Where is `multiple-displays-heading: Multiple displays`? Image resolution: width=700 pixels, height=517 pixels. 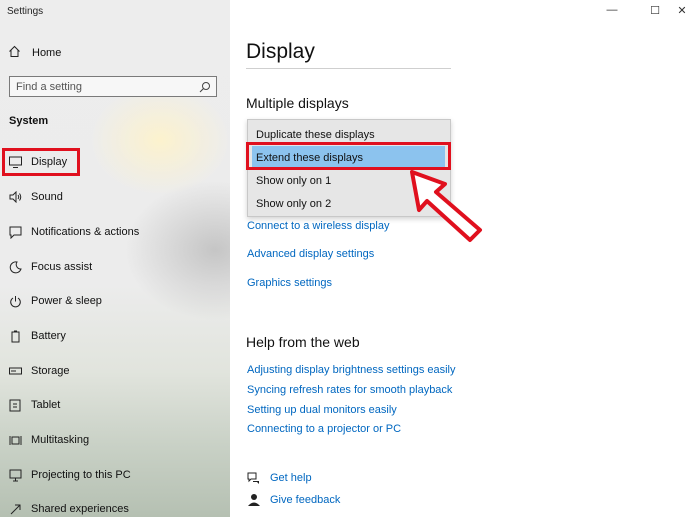 multiple-displays-heading: Multiple displays is located at coordinates (297, 103).